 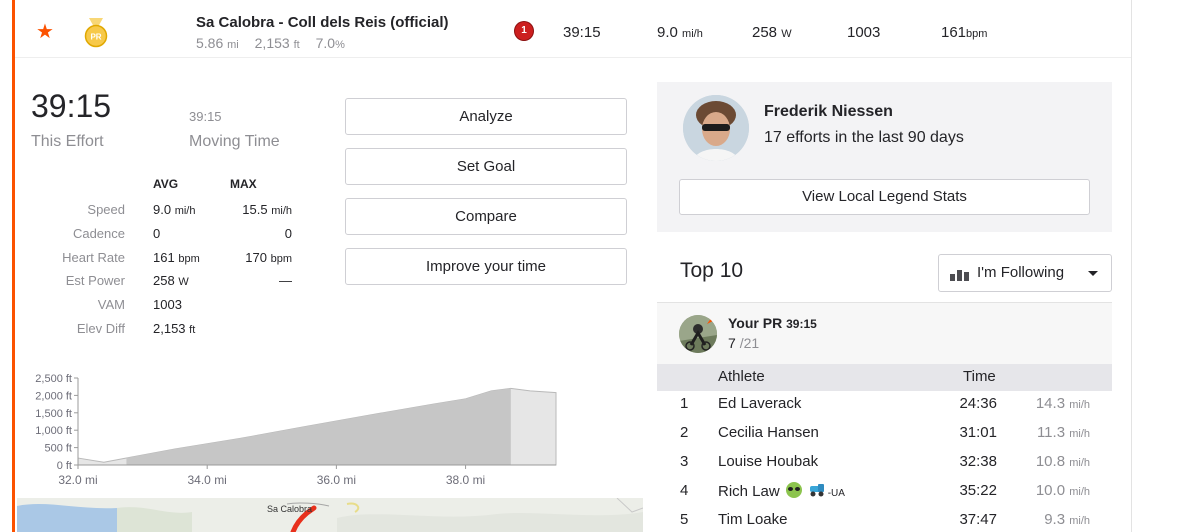 What do you see at coordinates (884, 197) in the screenshot?
I see `view-local-legend-stats-button: View Local Legend Stats` at bounding box center [884, 197].